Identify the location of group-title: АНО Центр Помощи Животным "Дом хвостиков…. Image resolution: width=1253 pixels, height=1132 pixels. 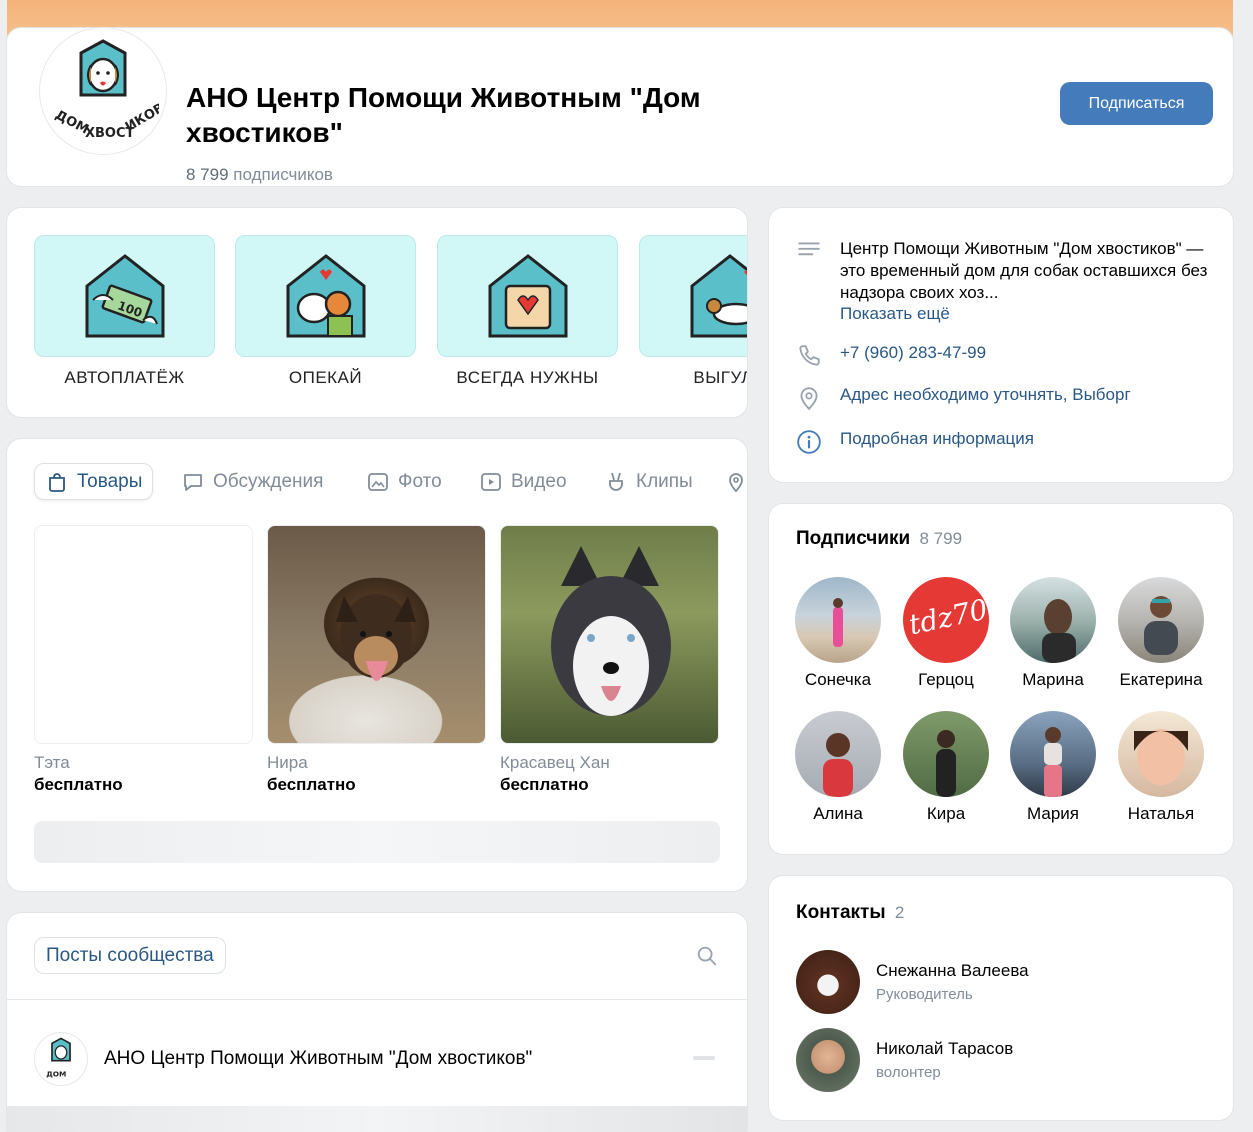
(443, 115).